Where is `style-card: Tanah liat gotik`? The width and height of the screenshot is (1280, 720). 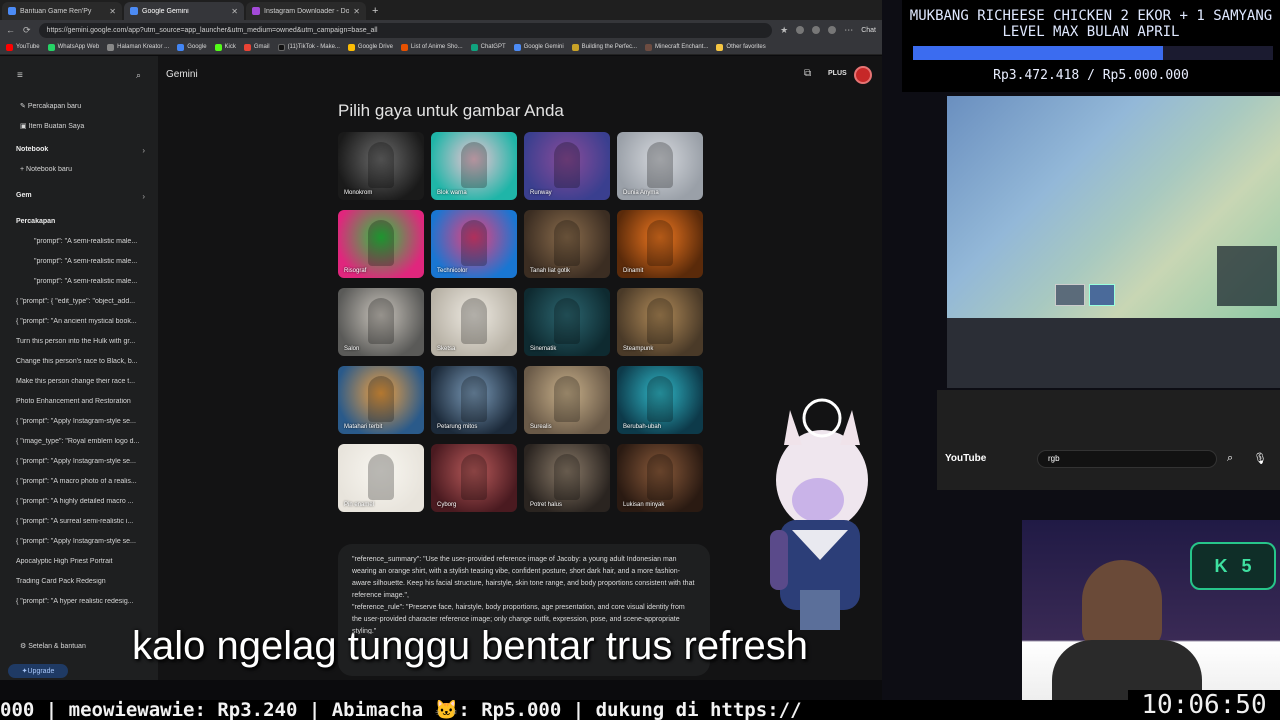 style-card: Tanah liat gotik is located at coordinates (567, 244).